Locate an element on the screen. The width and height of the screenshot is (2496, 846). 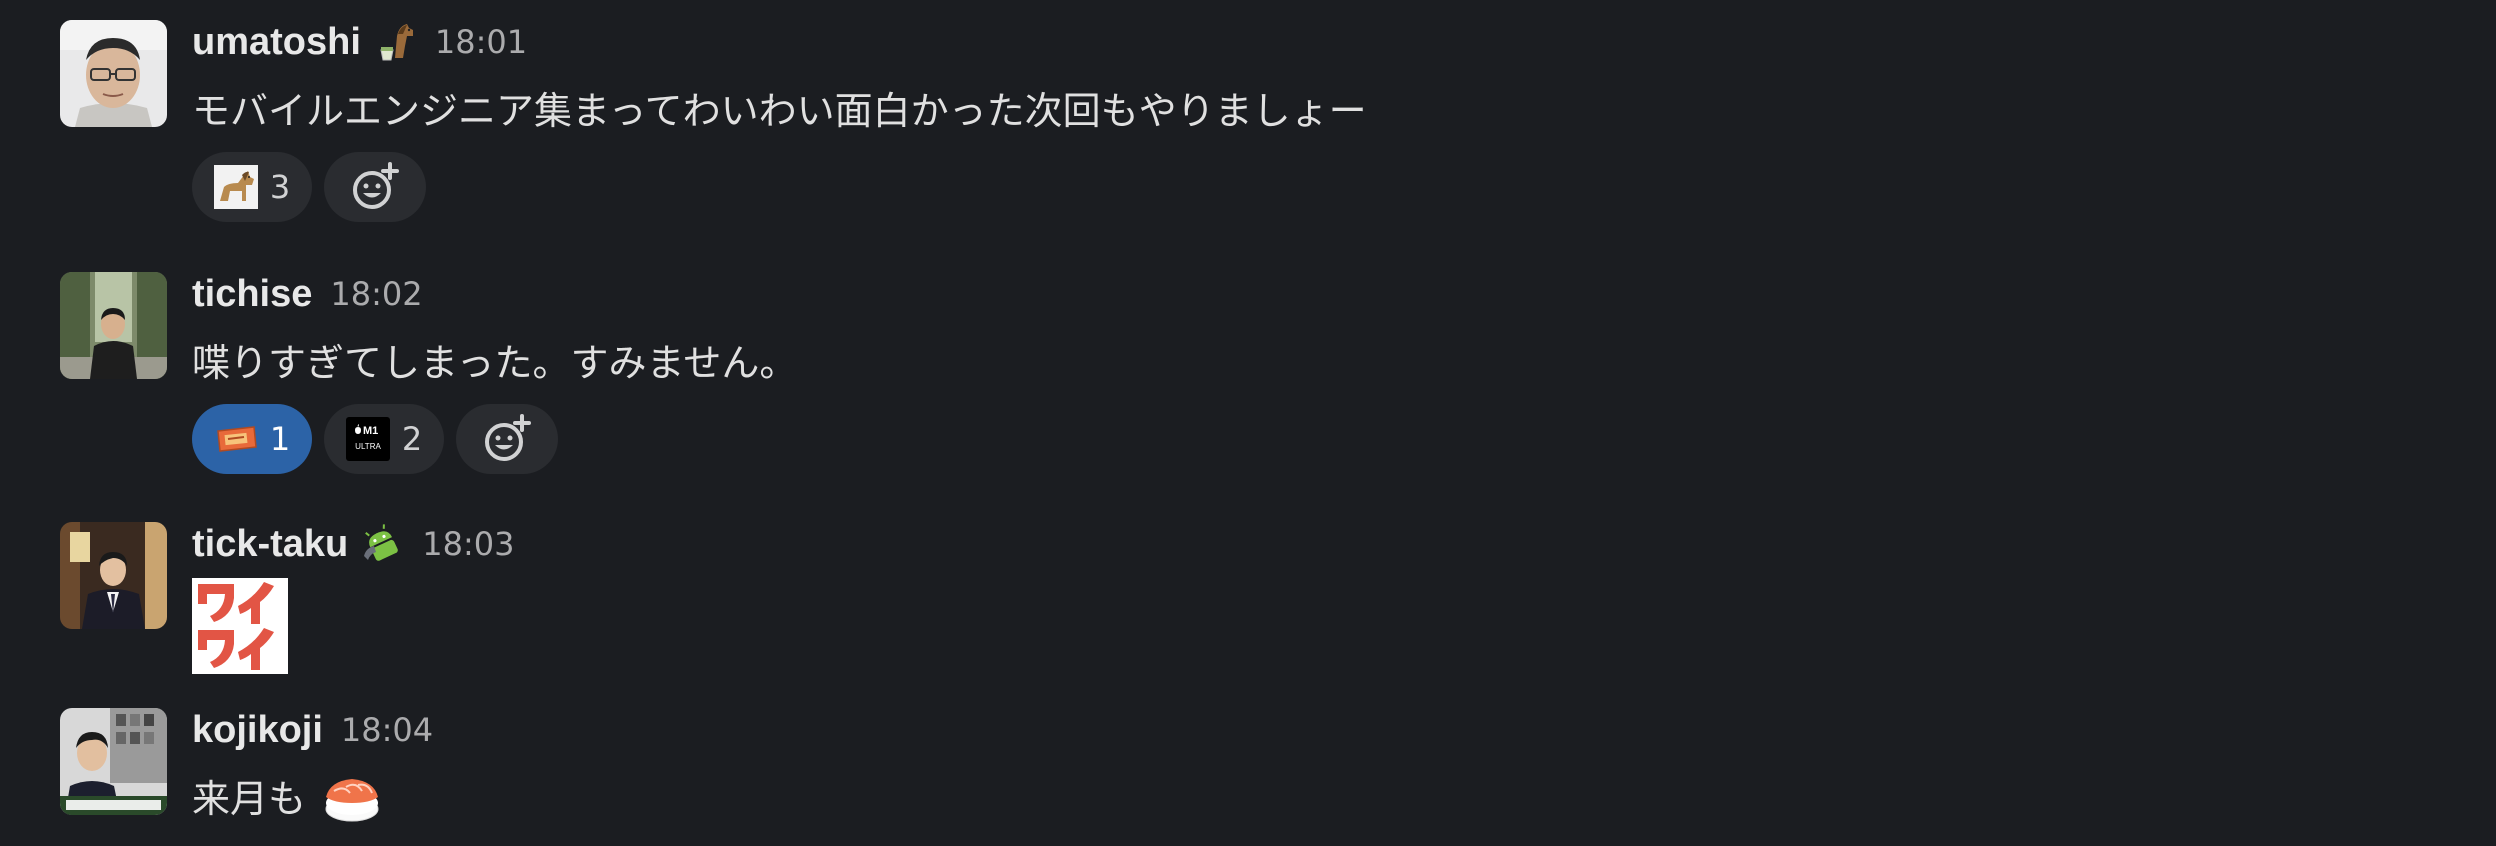
username: umatoshi is located at coordinates (276, 42).